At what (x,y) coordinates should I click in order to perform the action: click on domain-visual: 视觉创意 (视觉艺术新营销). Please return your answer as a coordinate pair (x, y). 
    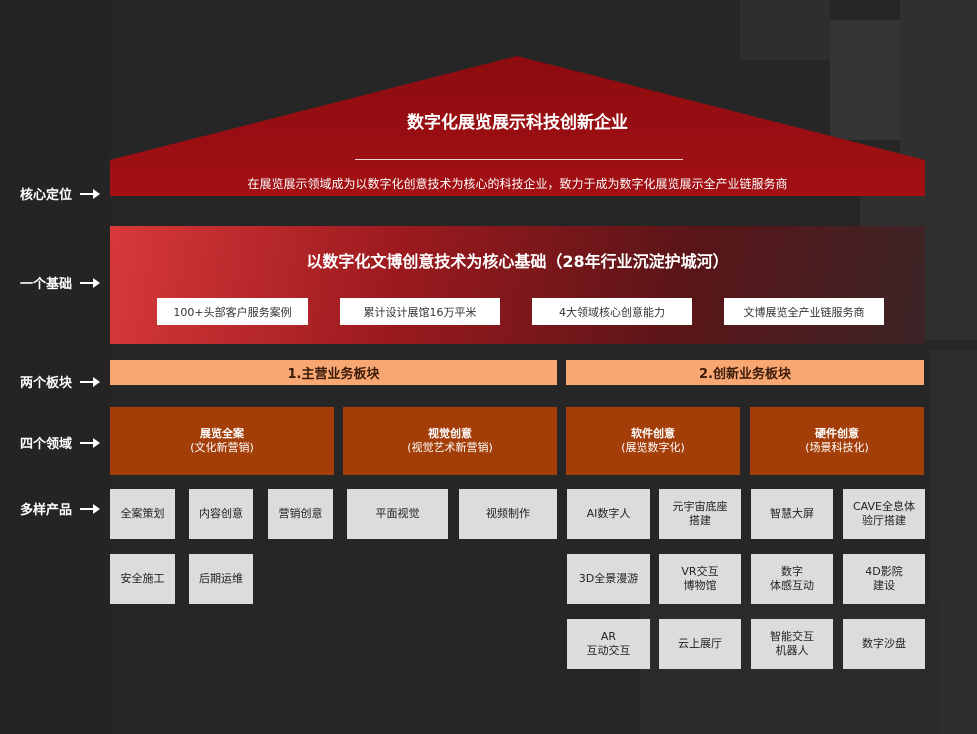
    Looking at the image, I should click on (450, 441).